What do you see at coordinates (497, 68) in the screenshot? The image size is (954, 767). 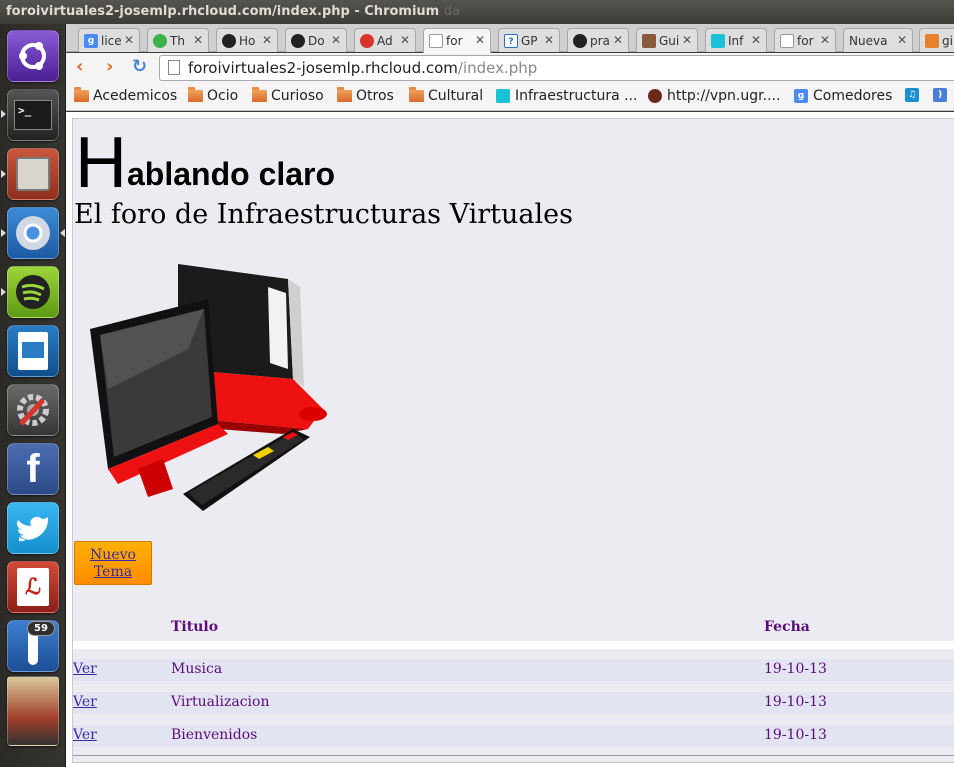 I see `url-path: /index.php` at bounding box center [497, 68].